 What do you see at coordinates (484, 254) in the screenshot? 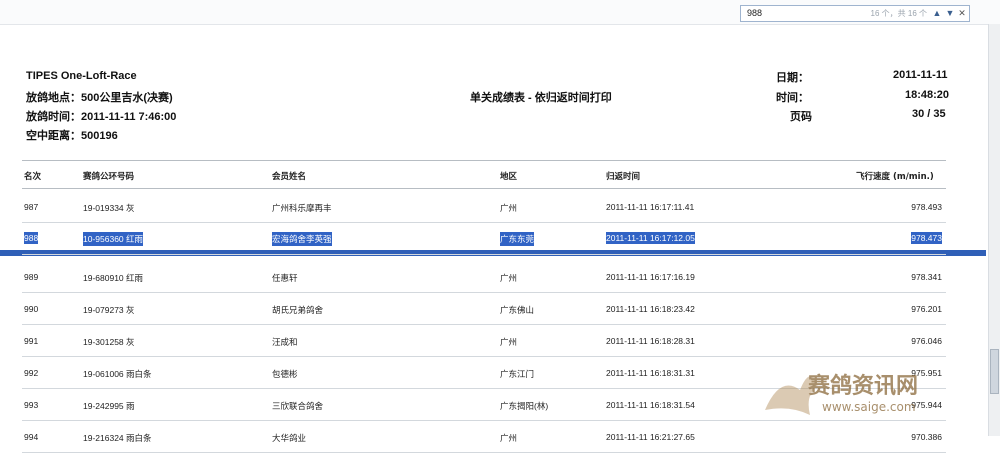
I see `row-divider` at bounding box center [484, 254].